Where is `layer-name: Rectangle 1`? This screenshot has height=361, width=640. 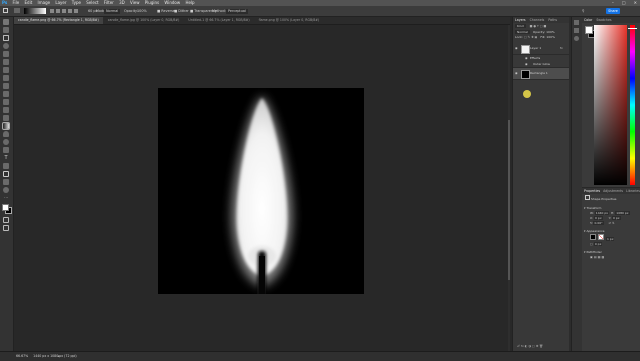 layer-name: Rectangle 1 is located at coordinates (539, 73).